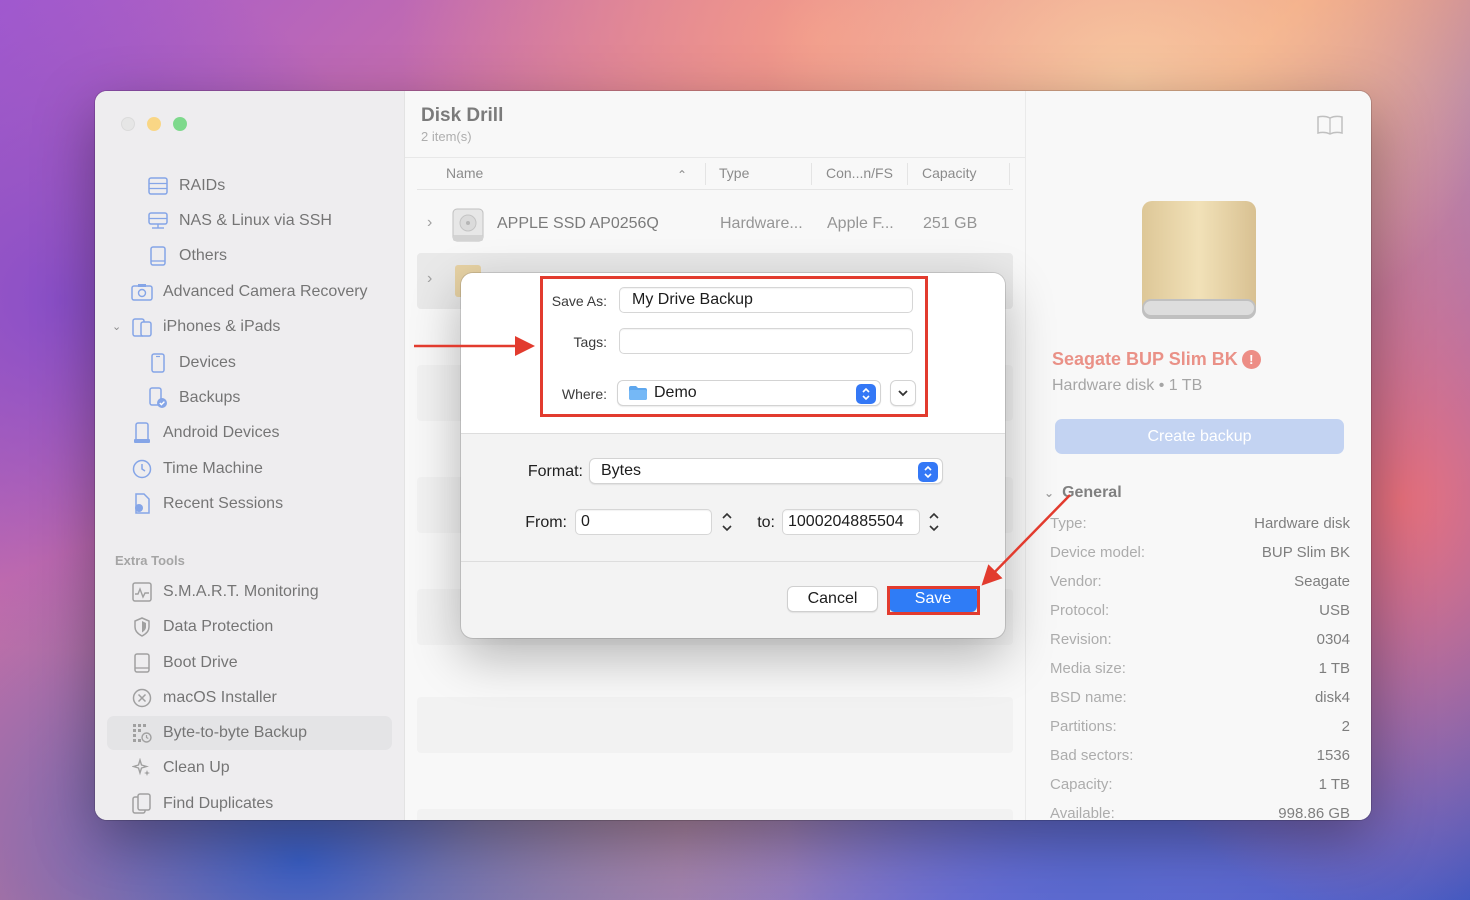  I want to click on cancel-button: Cancel, so click(832, 599).